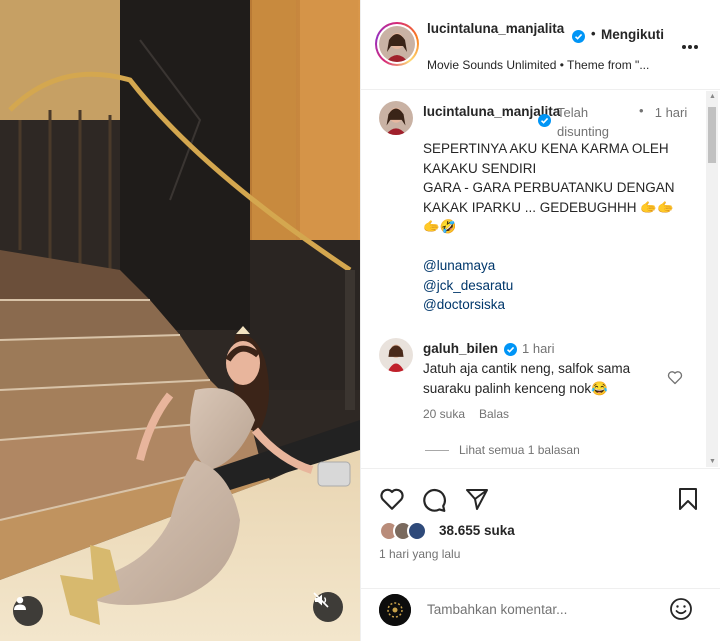 This screenshot has width=720, height=641. I want to click on comment-input, so click(537, 609).